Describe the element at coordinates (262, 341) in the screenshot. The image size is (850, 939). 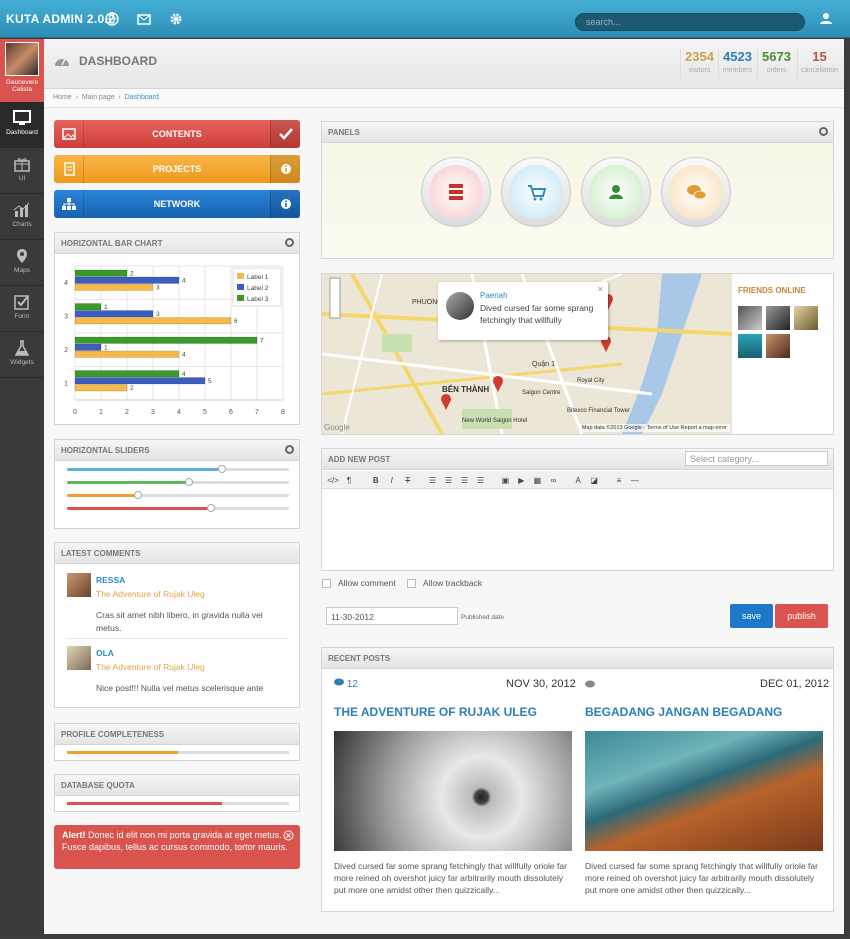
I see `bar-value-label: 7` at that location.